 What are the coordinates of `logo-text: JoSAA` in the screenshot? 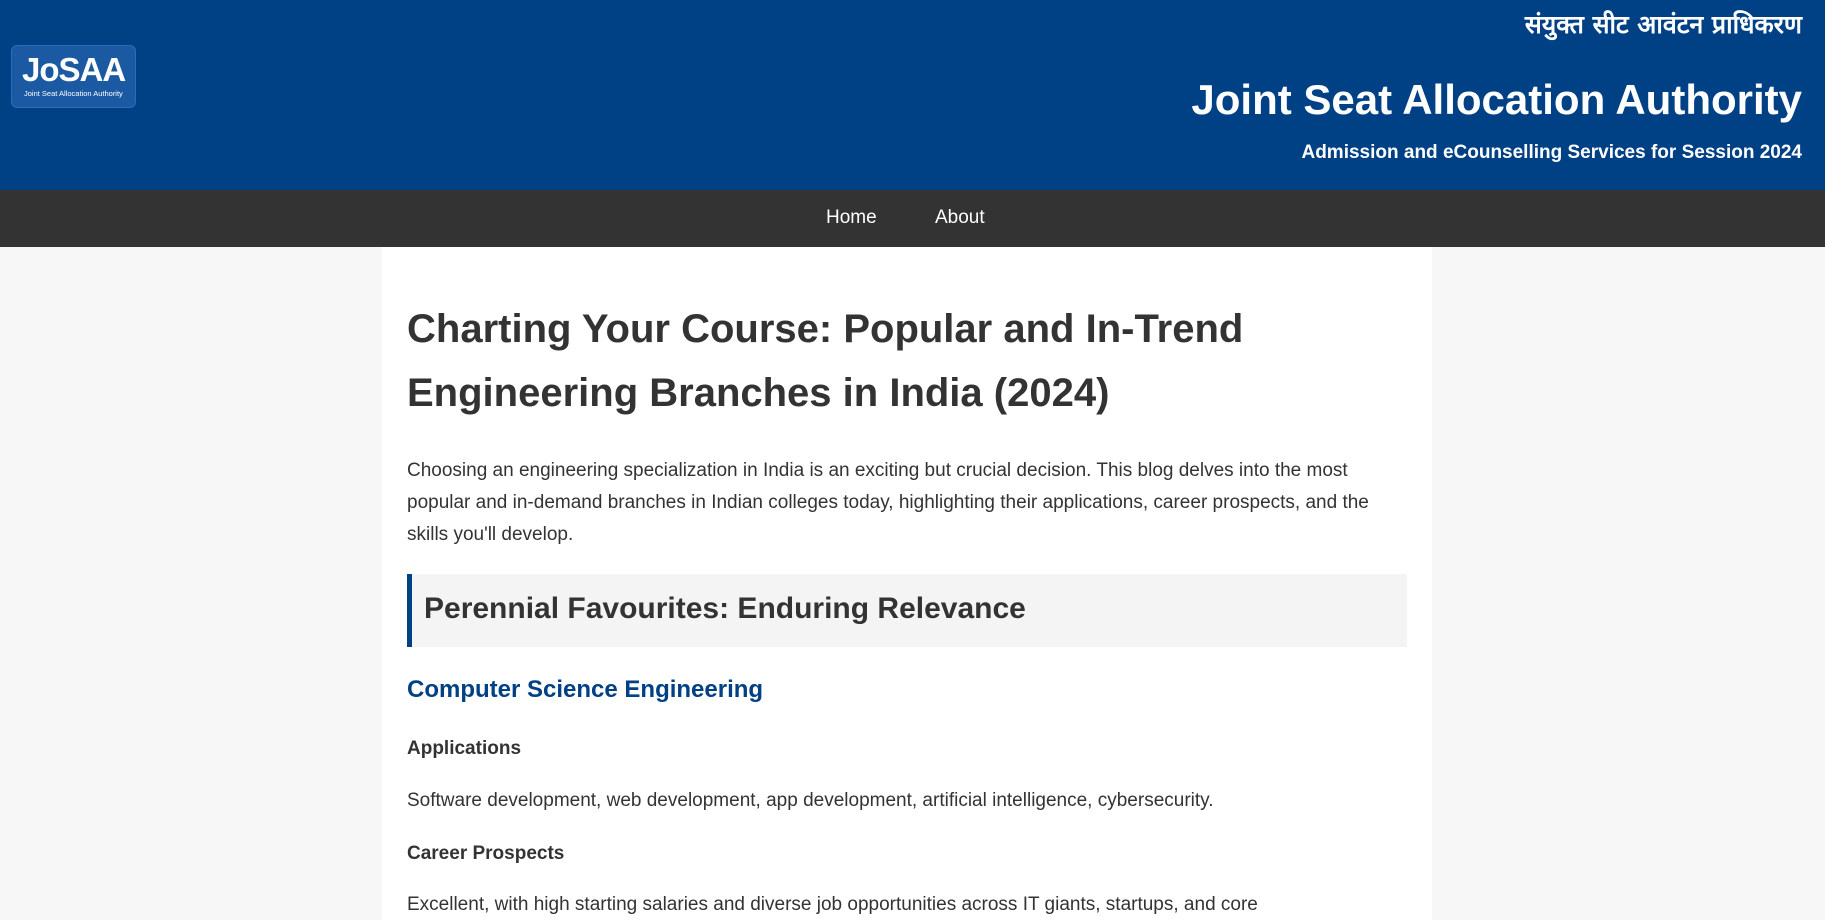 It's located at (74, 69).